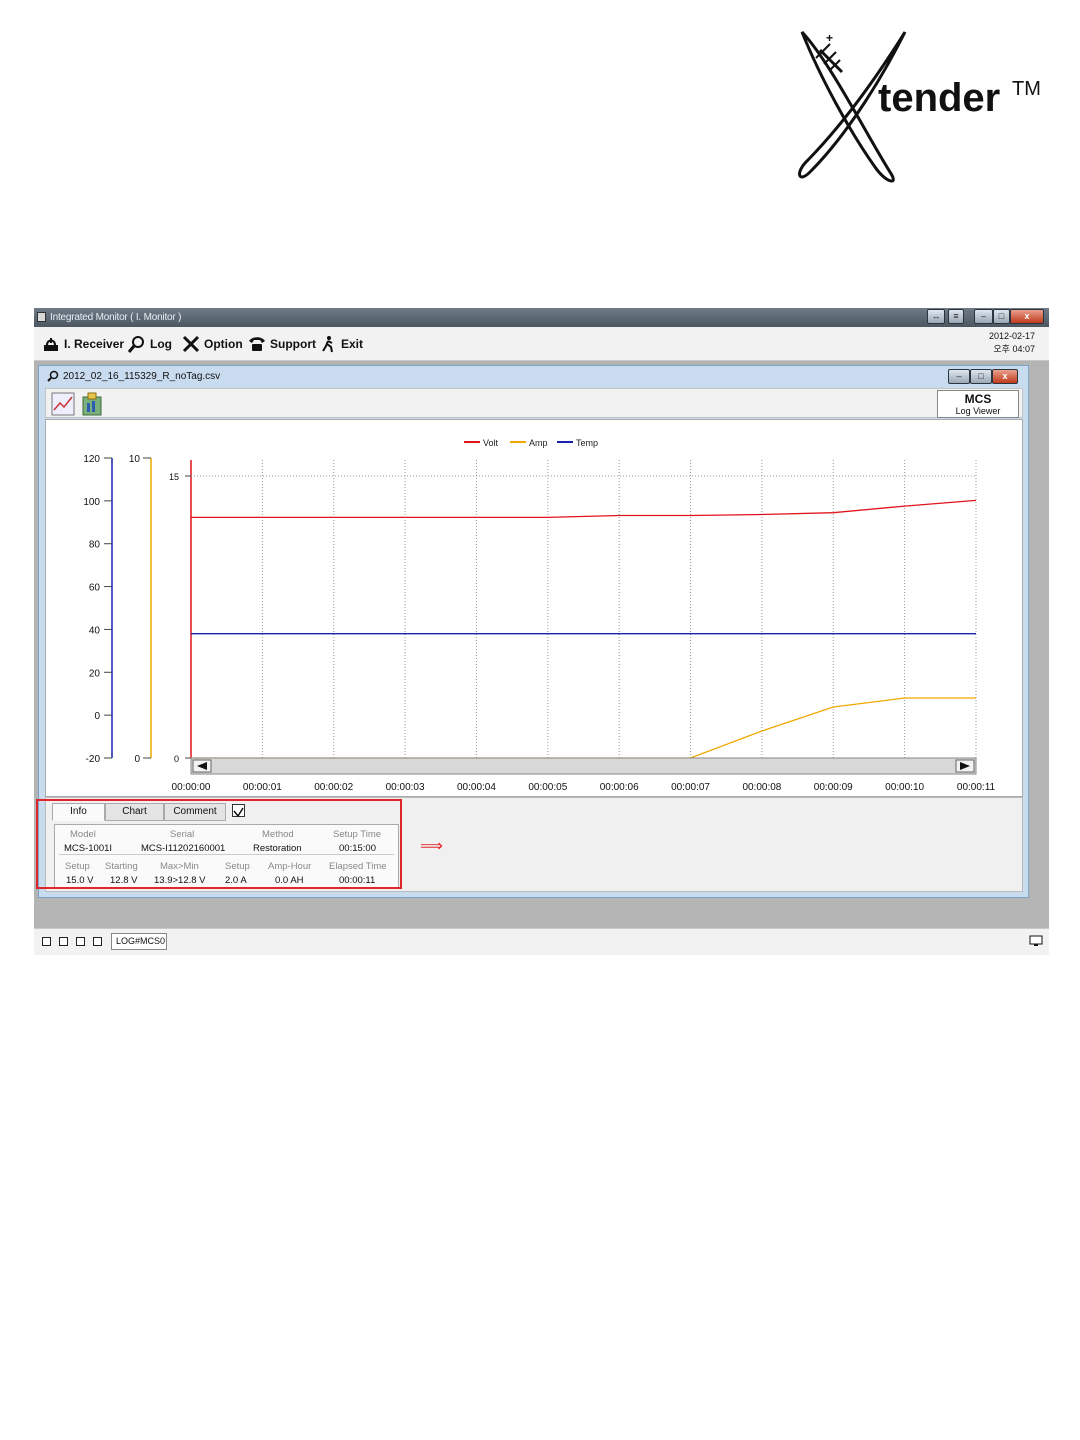  What do you see at coordinates (94, 344) in the screenshot?
I see `menu-label: I. Receiver` at bounding box center [94, 344].